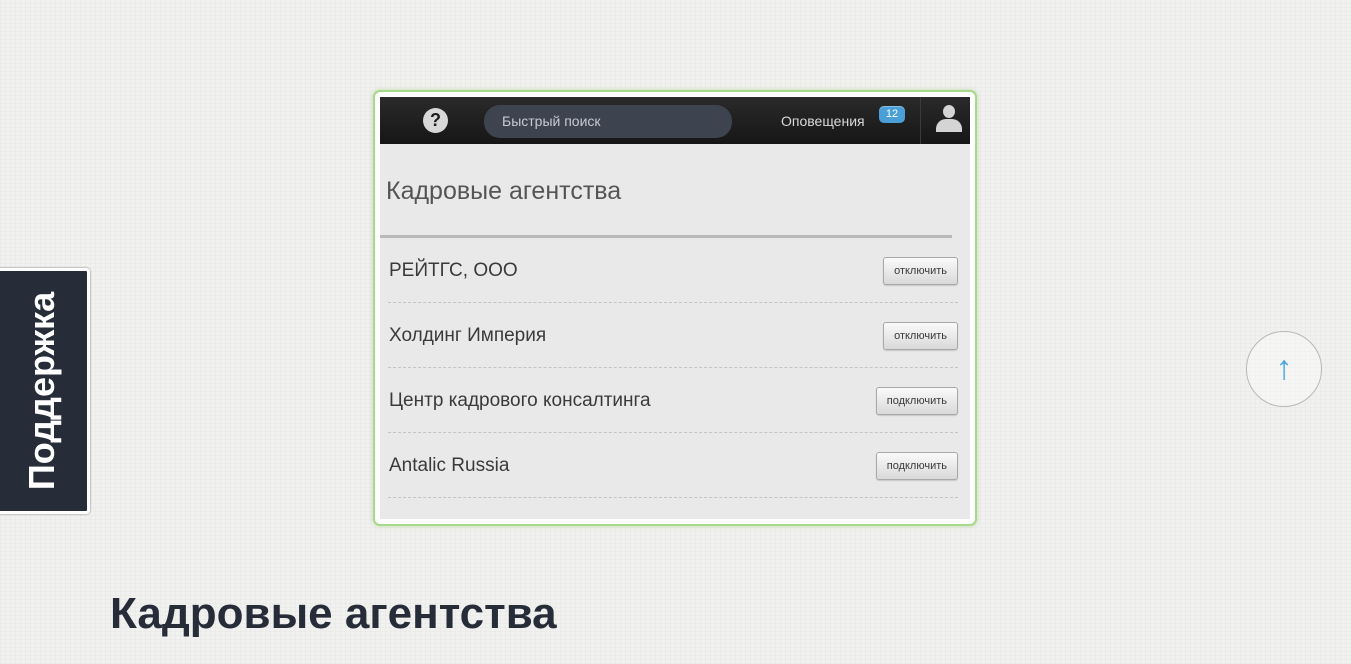 This screenshot has width=1351, height=664. Describe the element at coordinates (520, 400) in the screenshot. I see `agency-name: Центр кадрового консалтинга` at that location.